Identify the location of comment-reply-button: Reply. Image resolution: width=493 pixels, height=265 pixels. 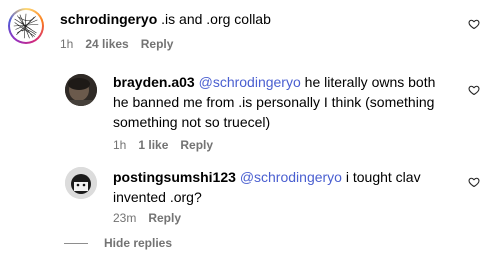
(157, 44).